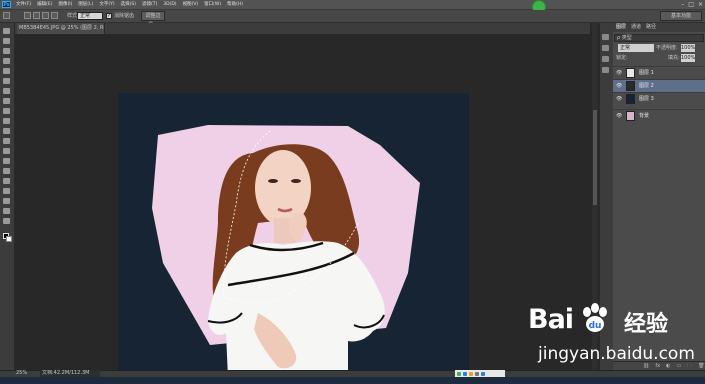  What do you see at coordinates (6, 151) in the screenshot?
I see `blur-tool-icon` at bounding box center [6, 151].